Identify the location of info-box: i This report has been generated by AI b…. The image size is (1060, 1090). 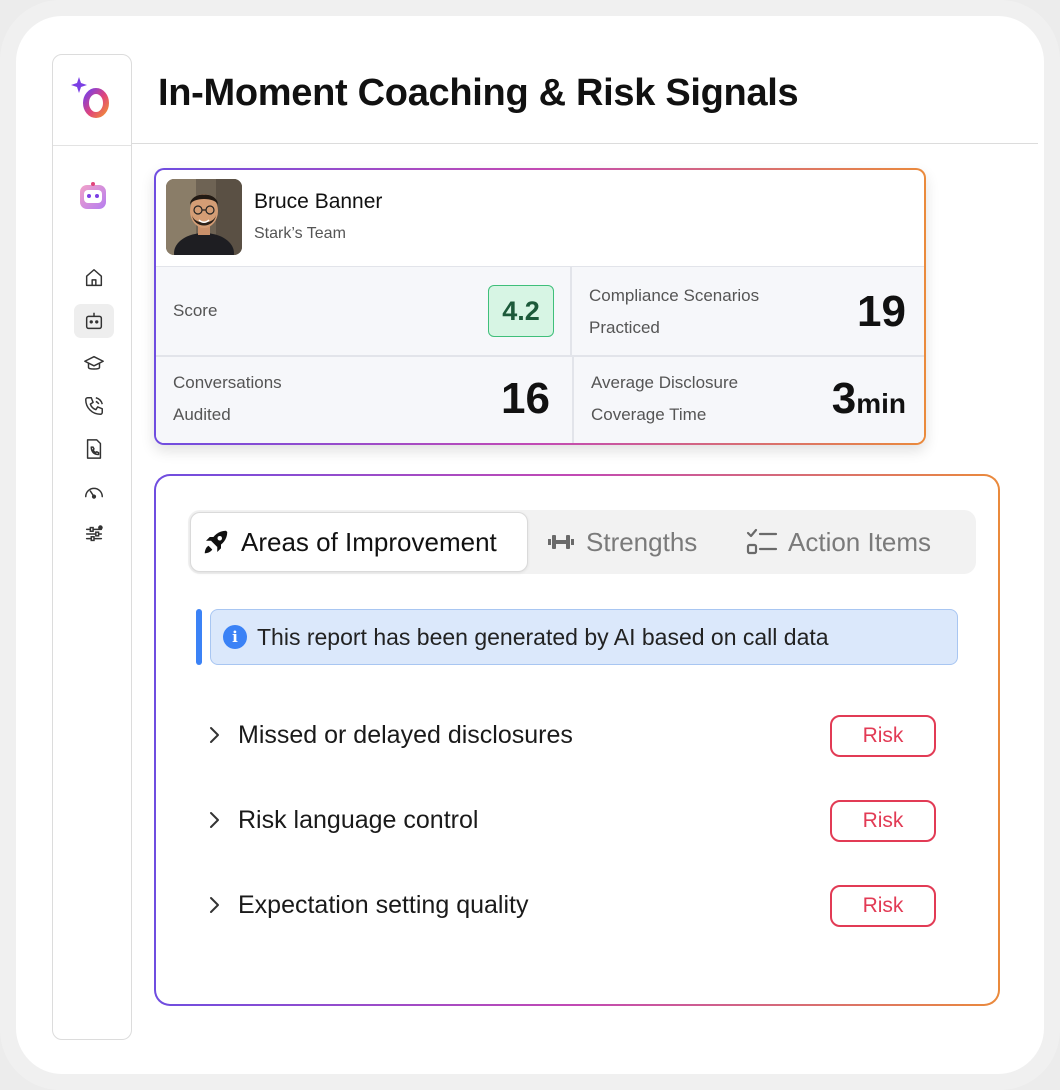
(584, 637).